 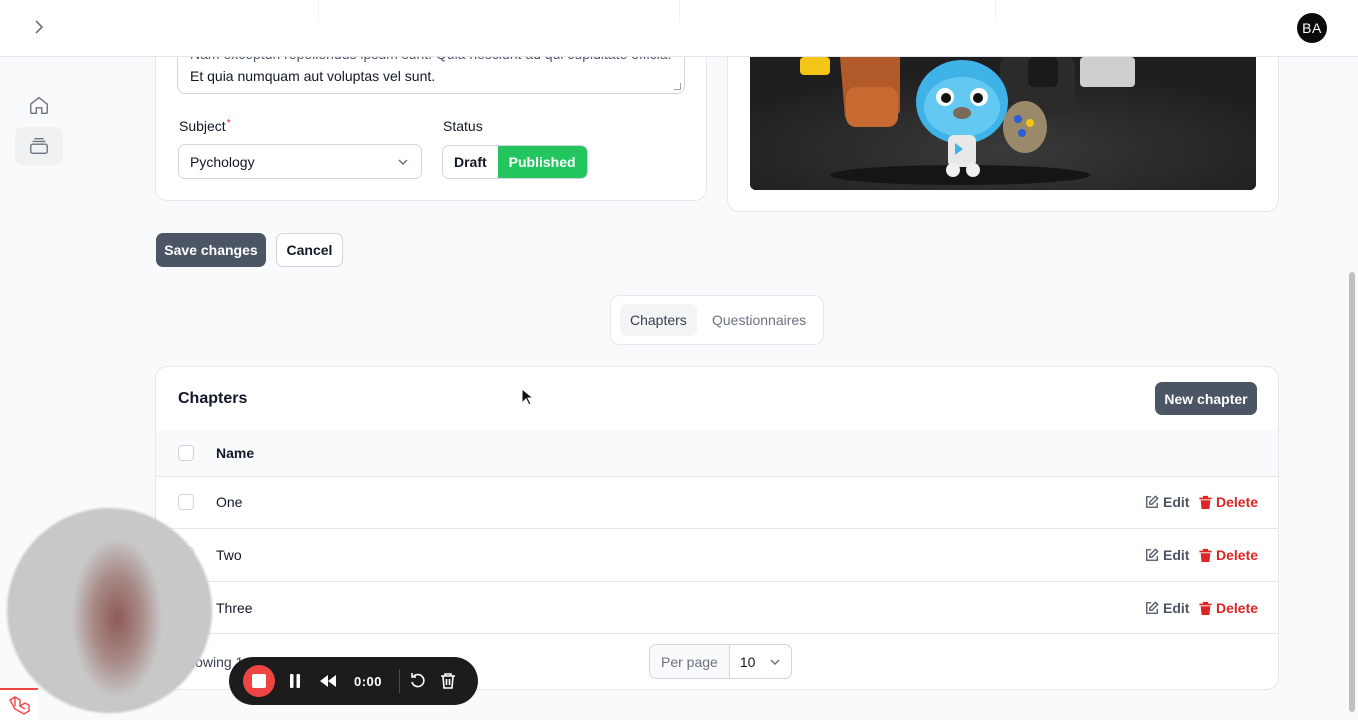 I want to click on page-scrollbar, so click(x=1352, y=492).